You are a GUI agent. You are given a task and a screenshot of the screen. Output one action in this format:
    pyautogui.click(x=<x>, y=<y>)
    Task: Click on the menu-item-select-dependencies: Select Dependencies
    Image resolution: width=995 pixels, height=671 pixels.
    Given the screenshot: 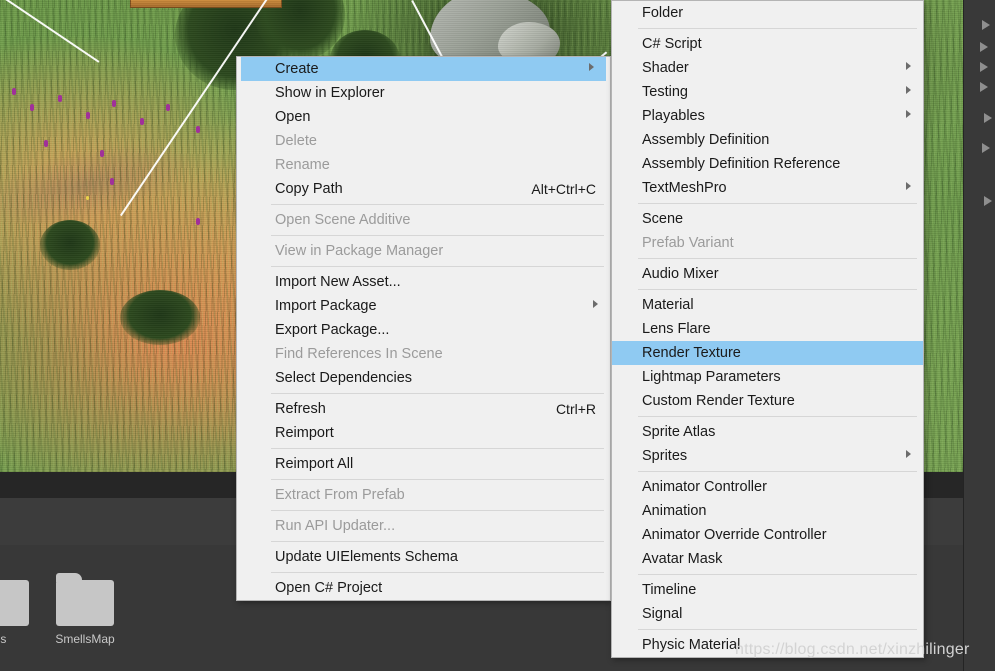 What is the action you would take?
    pyautogui.click(x=423, y=378)
    